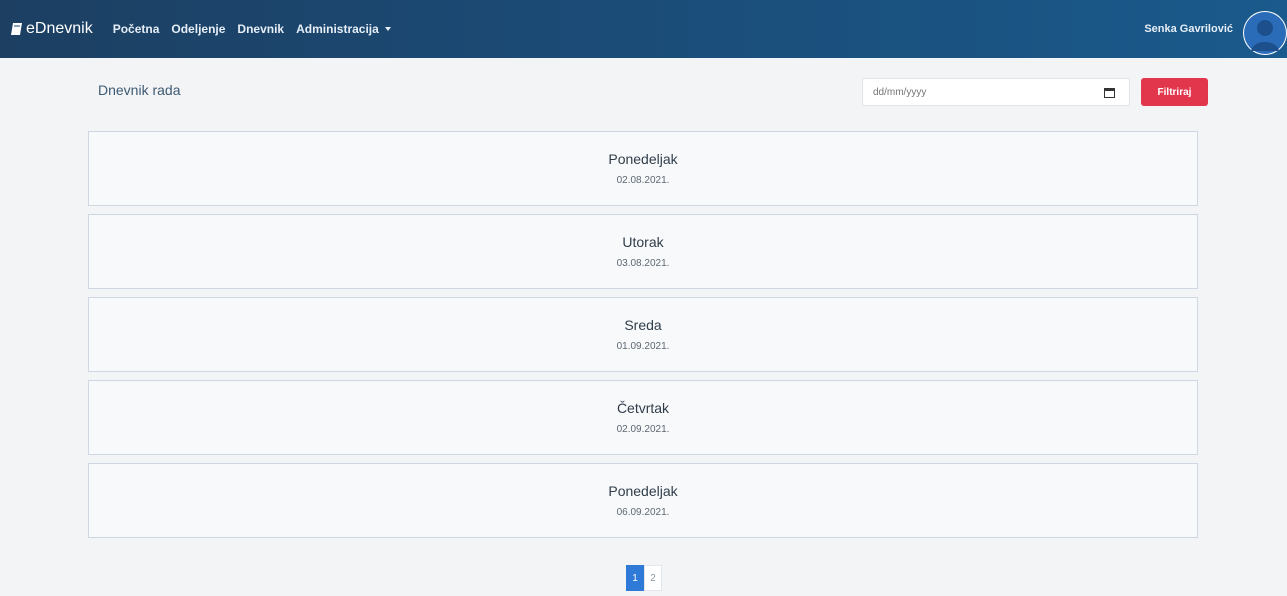 The image size is (1287, 596). I want to click on brand-logo: eDnevnik, so click(51, 29).